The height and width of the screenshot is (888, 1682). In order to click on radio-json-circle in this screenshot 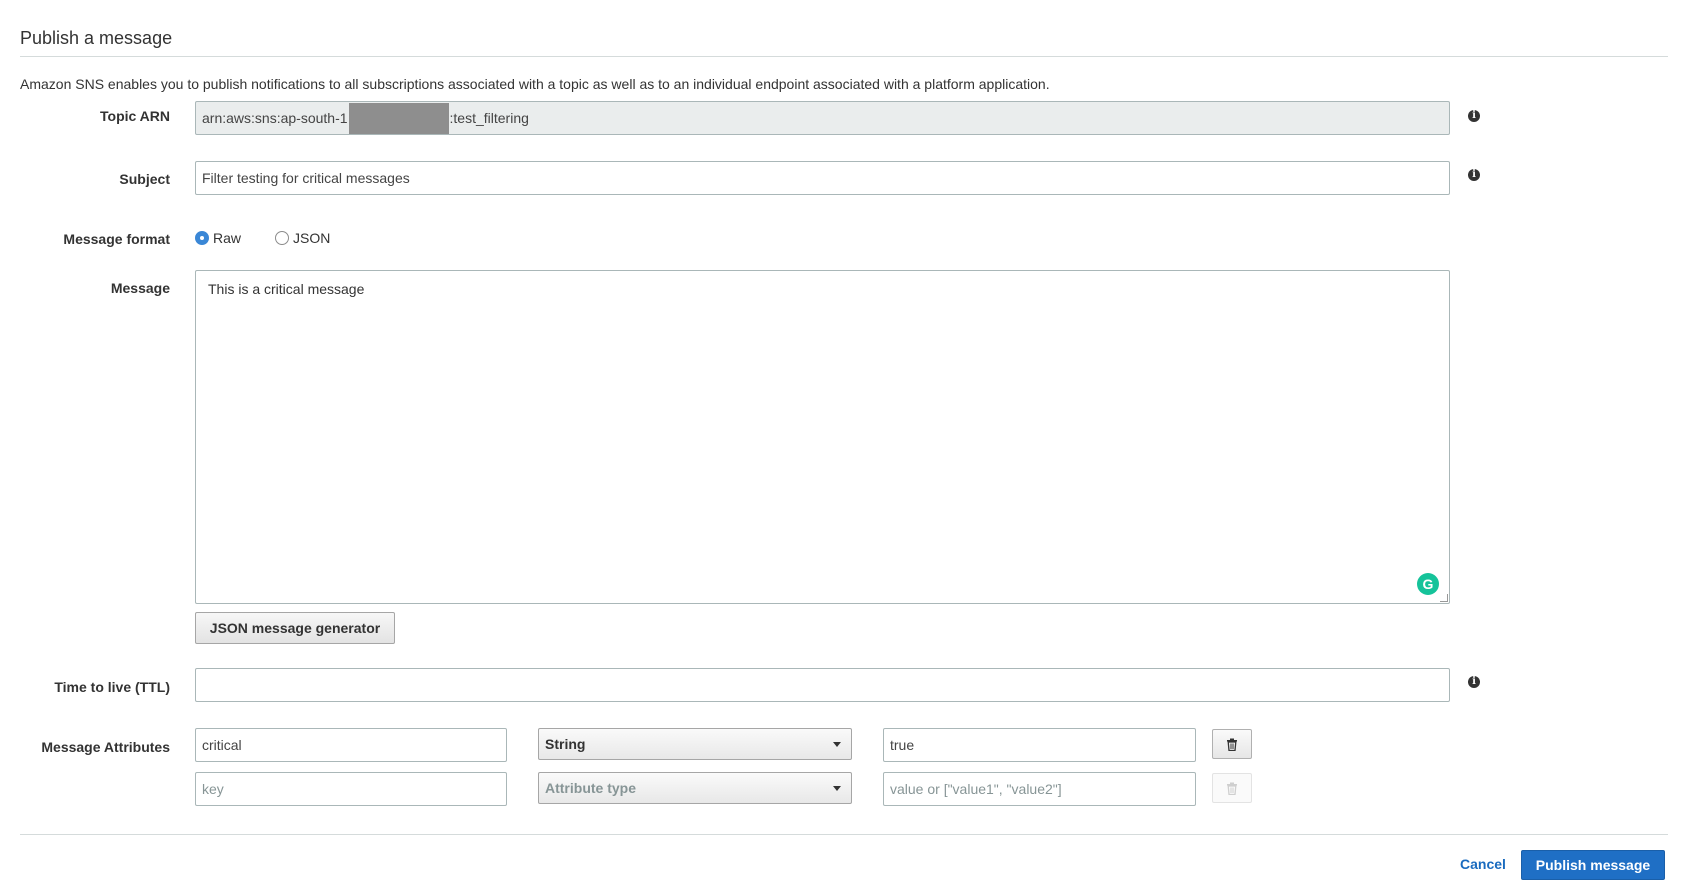, I will do `click(282, 238)`.